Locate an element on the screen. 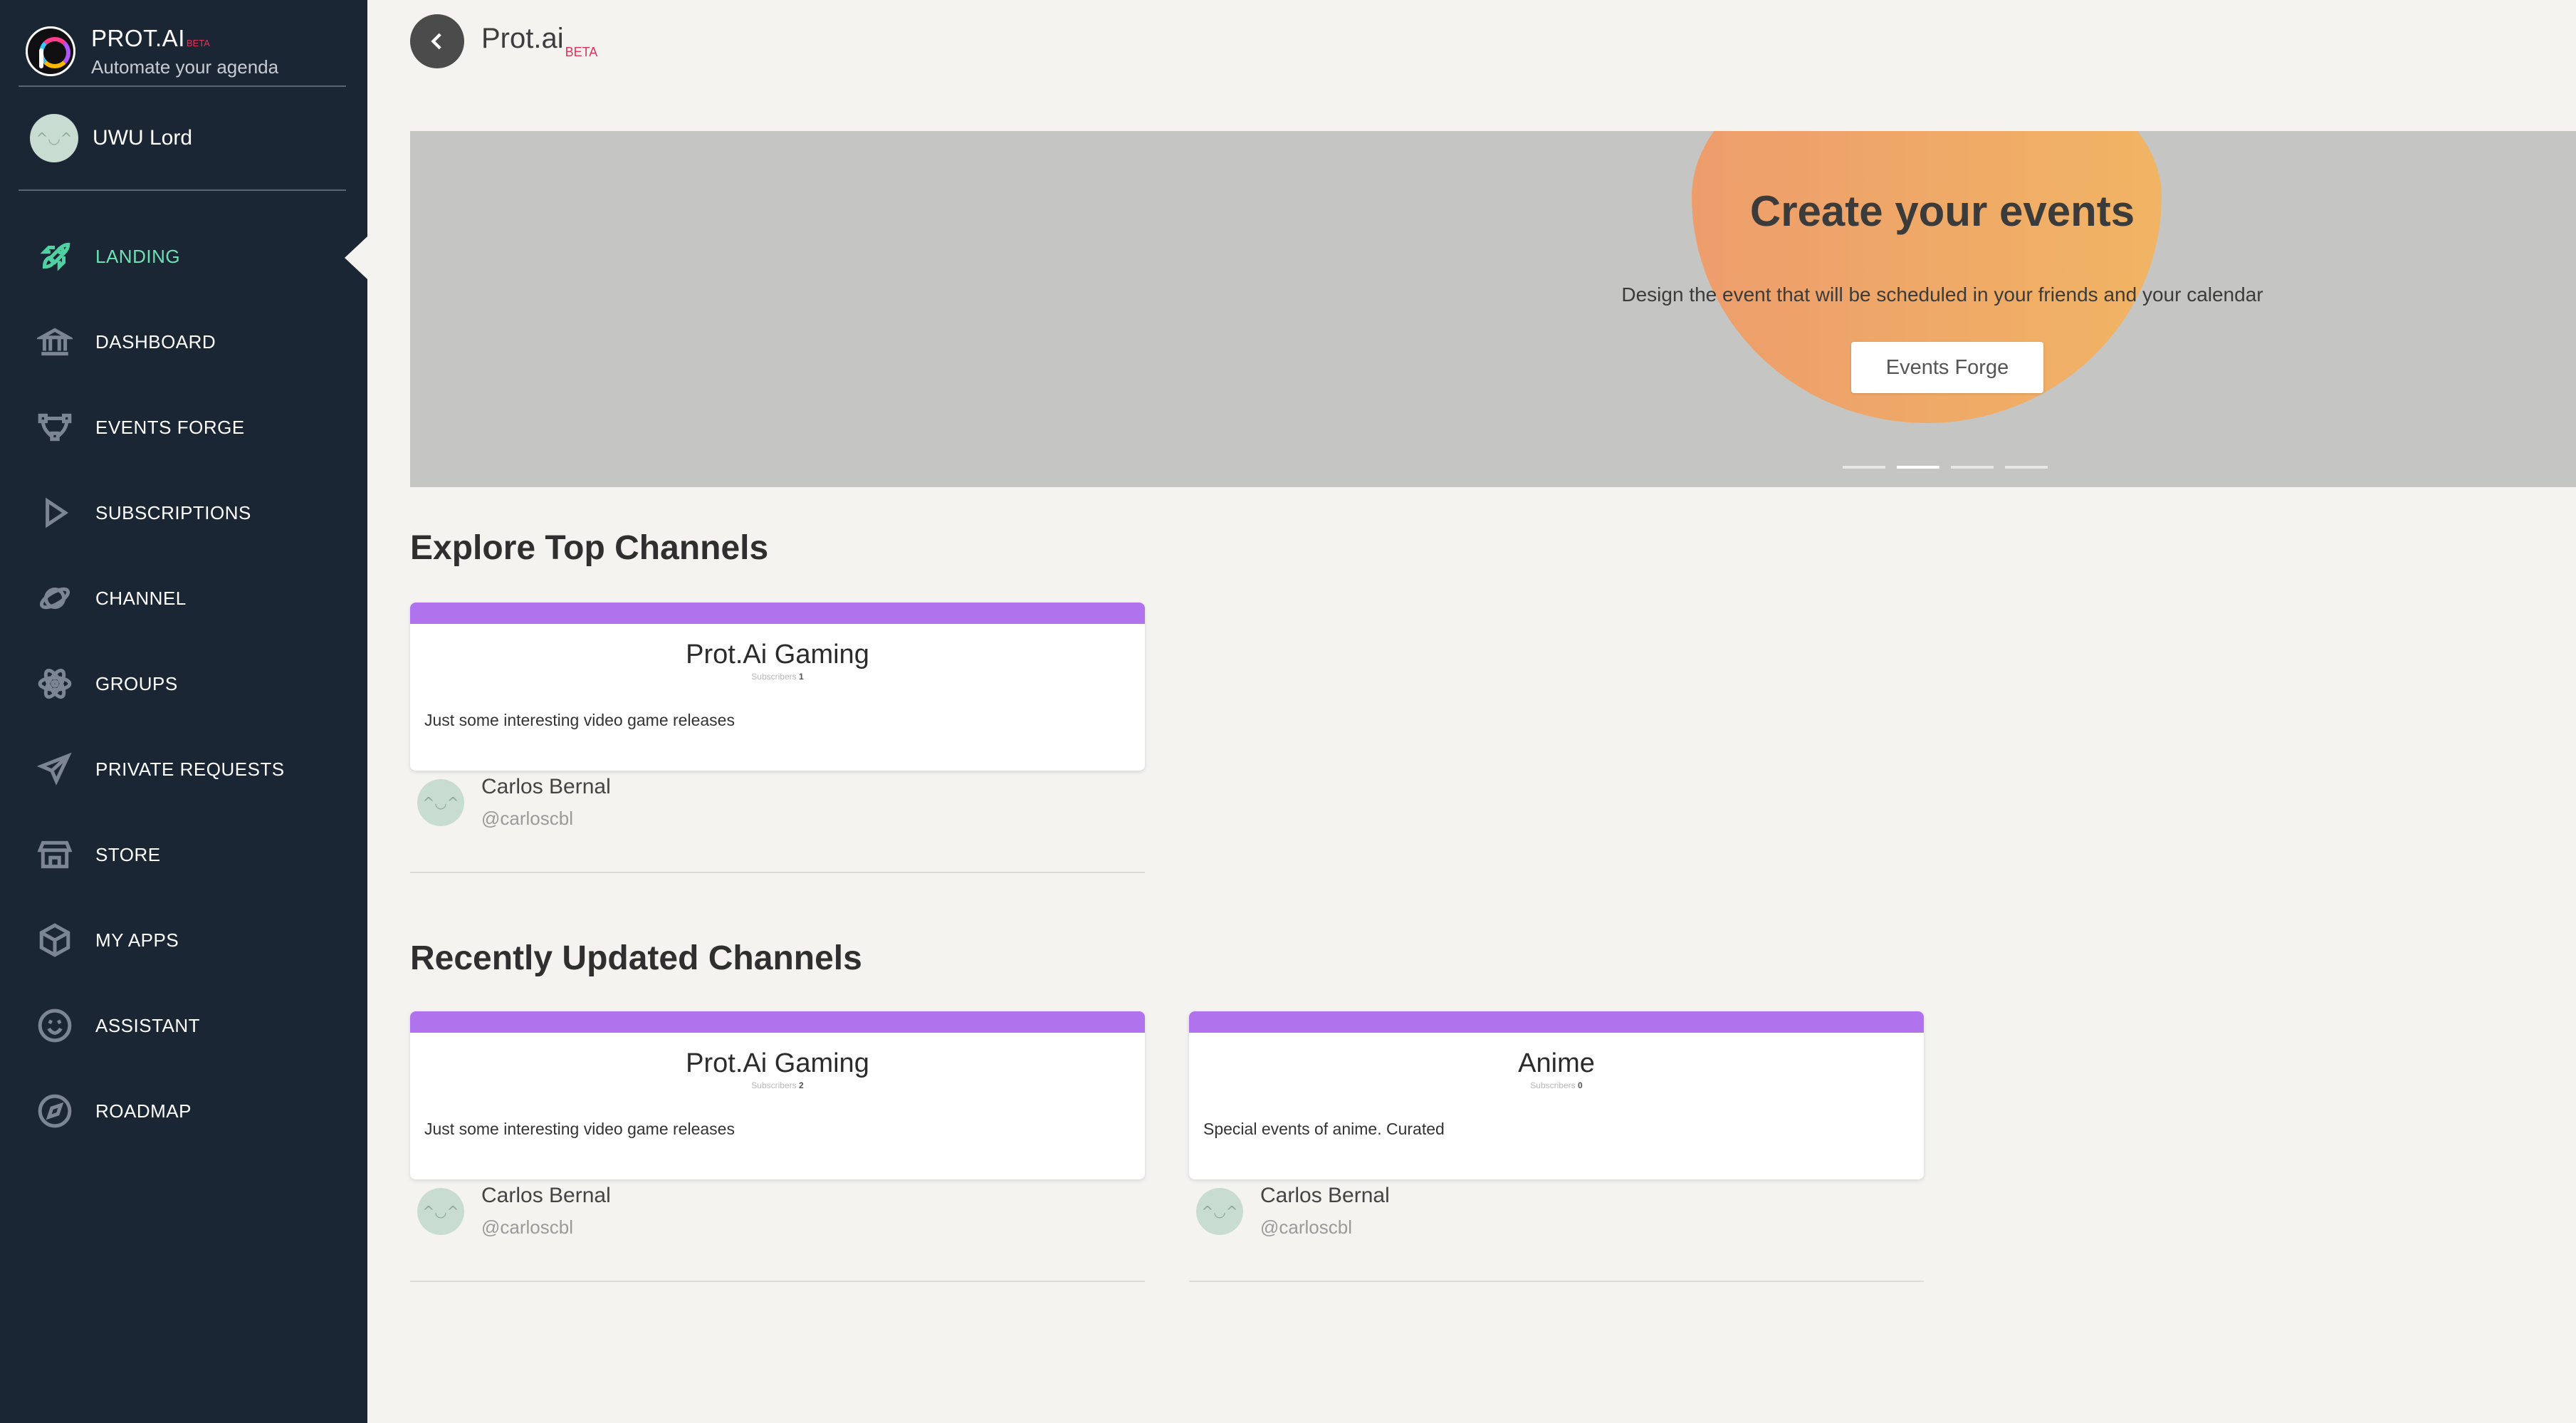 This screenshot has width=2576, height=1423. sidebar-item-assistant: ASSISTANT is located at coordinates (183, 1025).